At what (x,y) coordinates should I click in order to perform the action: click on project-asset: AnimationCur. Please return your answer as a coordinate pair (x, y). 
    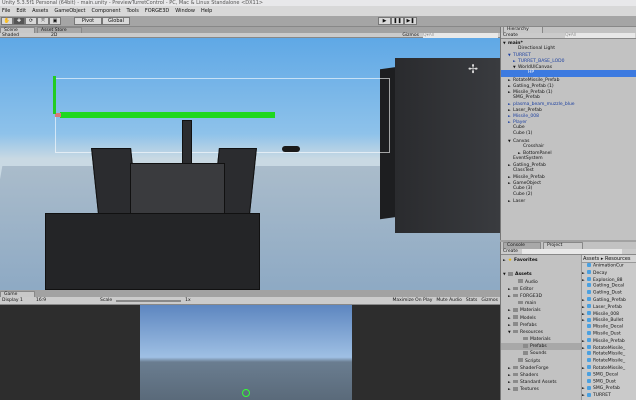
    Looking at the image, I should click on (609, 266).